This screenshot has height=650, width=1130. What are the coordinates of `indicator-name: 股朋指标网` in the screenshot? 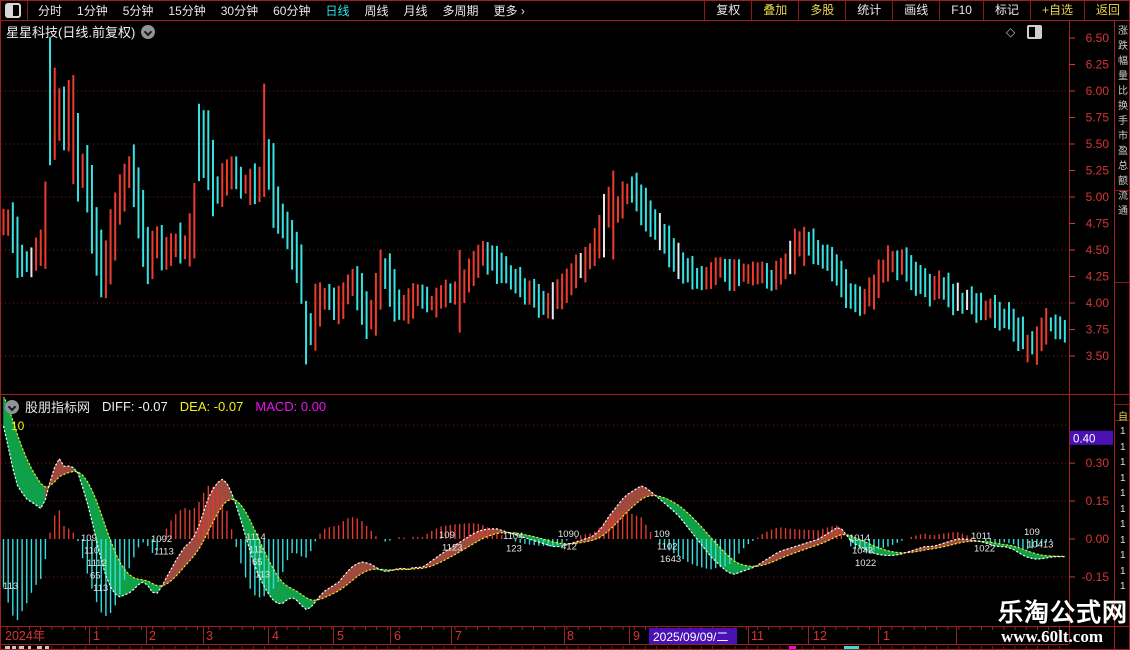 It's located at (57, 406).